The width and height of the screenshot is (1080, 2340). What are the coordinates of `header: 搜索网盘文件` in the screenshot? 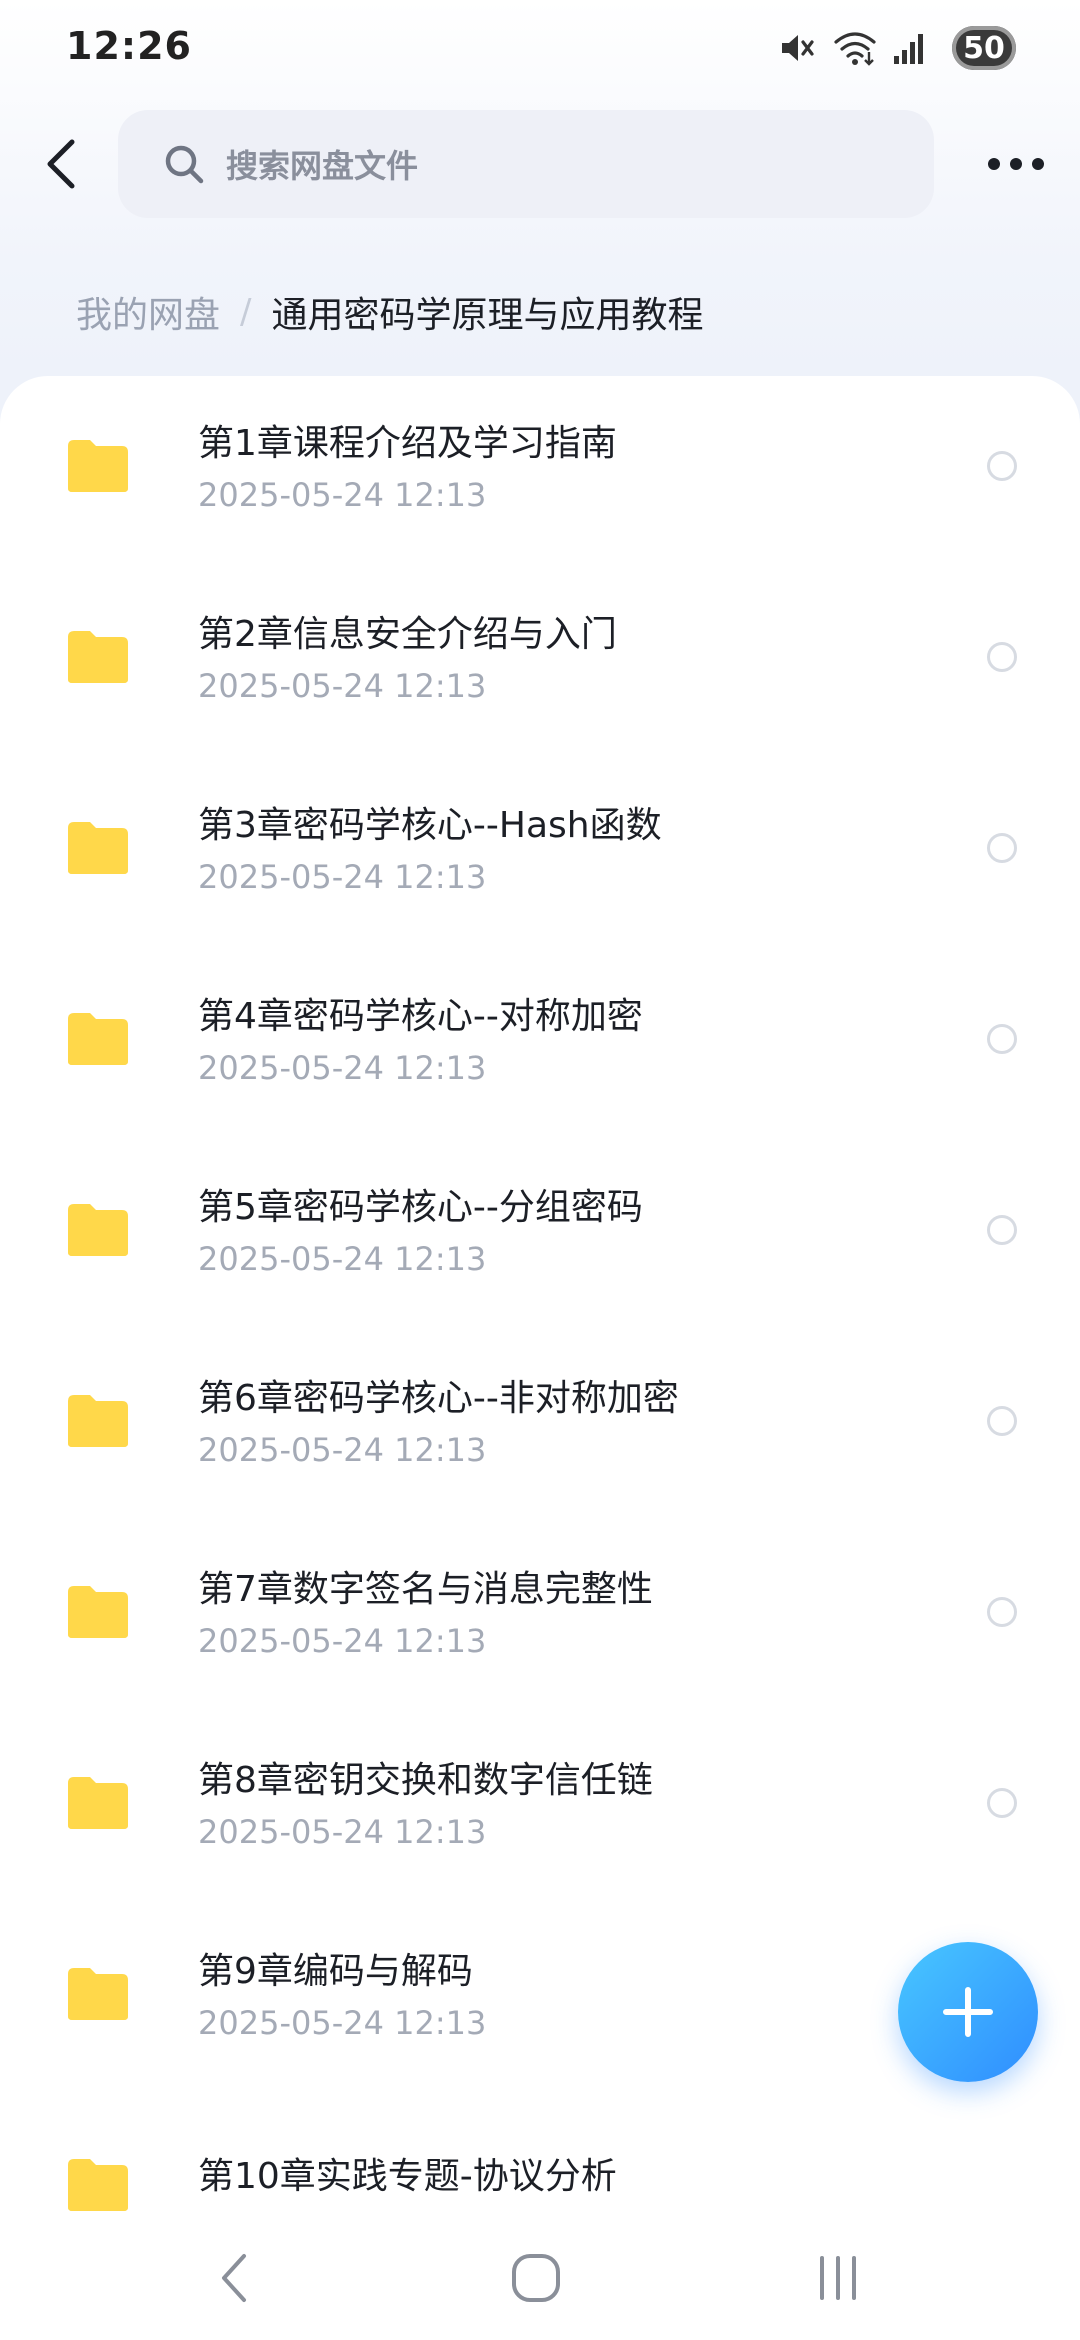 It's located at (540, 165).